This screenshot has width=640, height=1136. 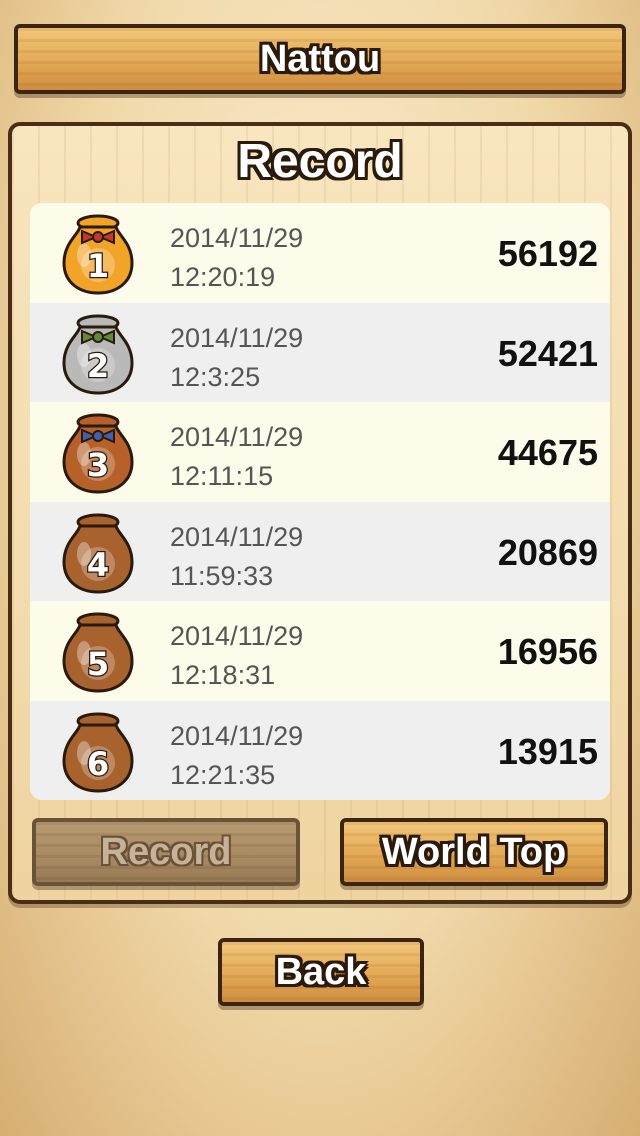 What do you see at coordinates (223, 277) in the screenshot?
I see `record-time: 12:20:19` at bounding box center [223, 277].